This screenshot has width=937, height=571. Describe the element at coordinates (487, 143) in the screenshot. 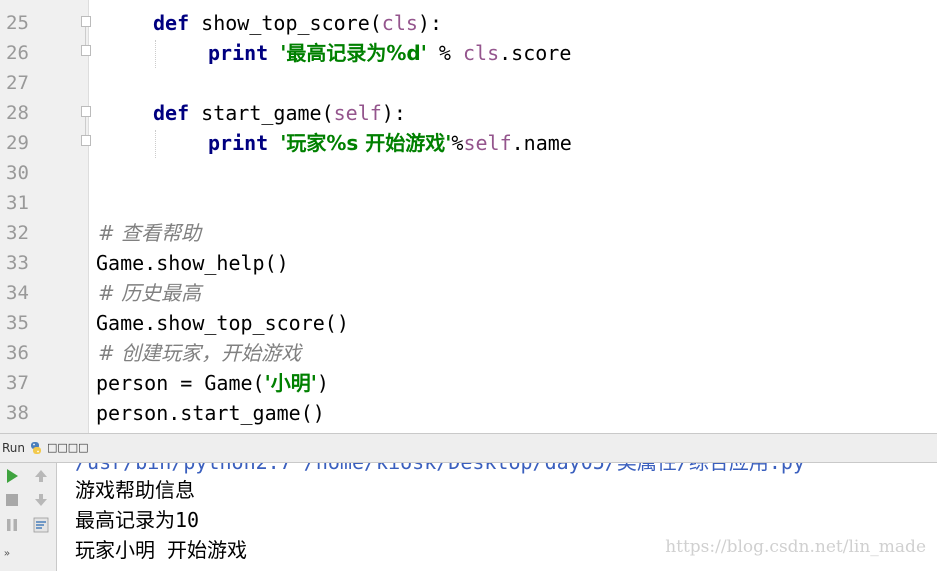

I see `self-ref: self` at that location.